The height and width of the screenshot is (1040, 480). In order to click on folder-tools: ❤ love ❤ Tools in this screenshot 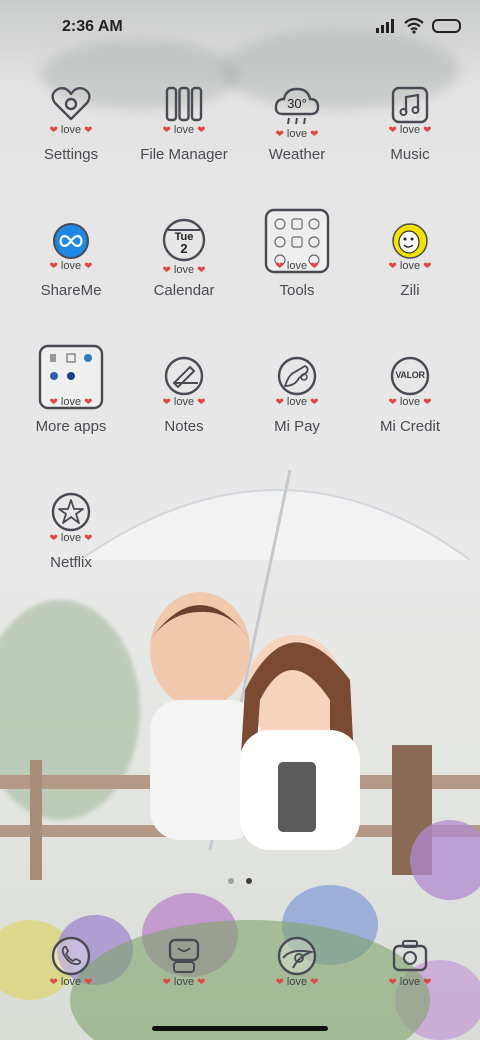, I will do `click(297, 254)`.